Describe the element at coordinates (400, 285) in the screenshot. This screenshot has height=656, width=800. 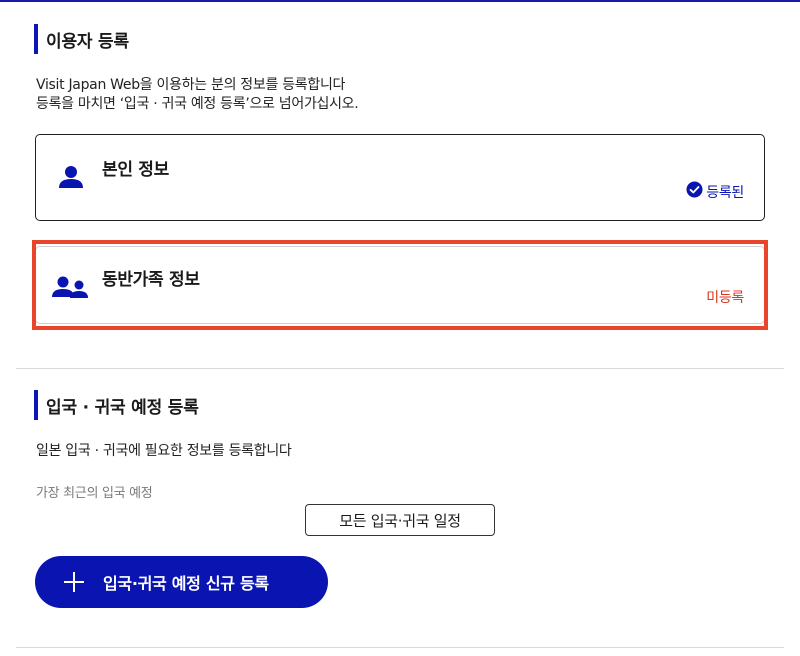
I see `highlight-frame` at that location.